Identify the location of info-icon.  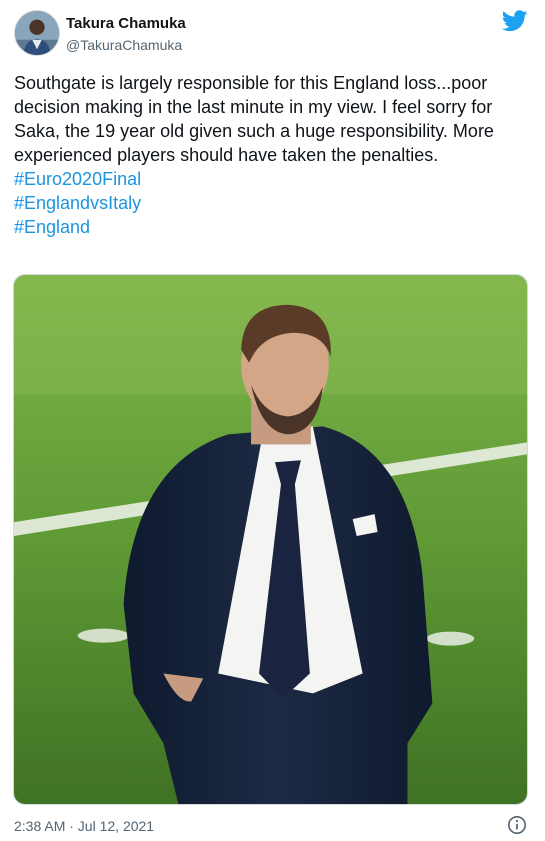
(517, 825).